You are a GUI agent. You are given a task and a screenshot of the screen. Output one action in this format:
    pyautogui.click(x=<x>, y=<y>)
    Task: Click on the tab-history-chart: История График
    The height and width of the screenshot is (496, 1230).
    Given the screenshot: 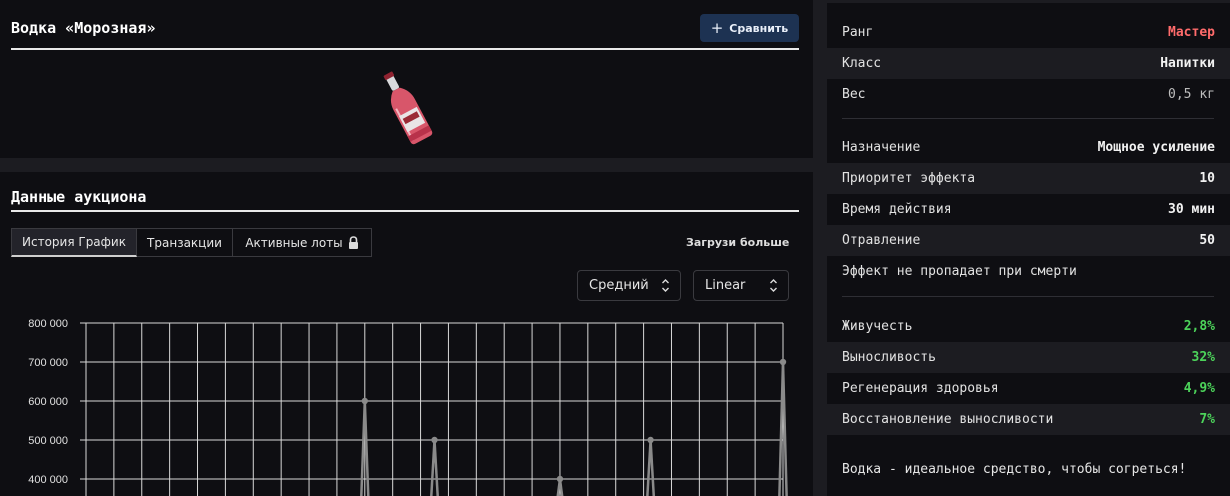 What is the action you would take?
    pyautogui.click(x=74, y=242)
    